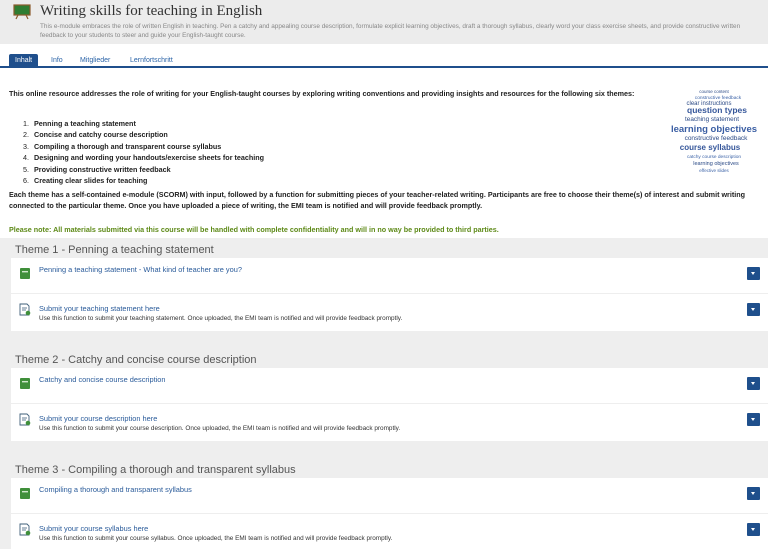  Describe the element at coordinates (99, 308) in the screenshot. I see `activity-link: Submit your teaching statement here` at that location.